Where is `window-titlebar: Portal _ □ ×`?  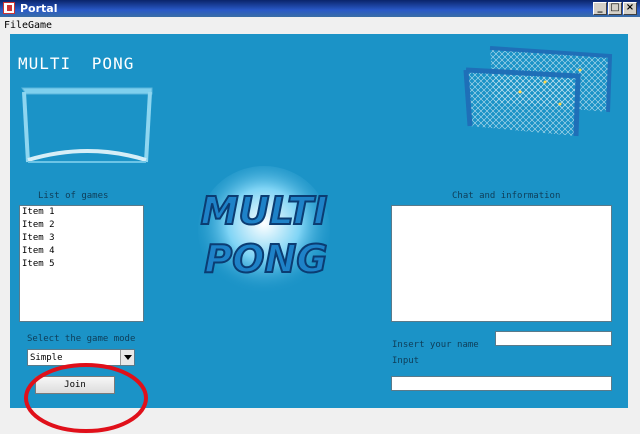
window-titlebar: Portal _ □ × is located at coordinates (320, 8).